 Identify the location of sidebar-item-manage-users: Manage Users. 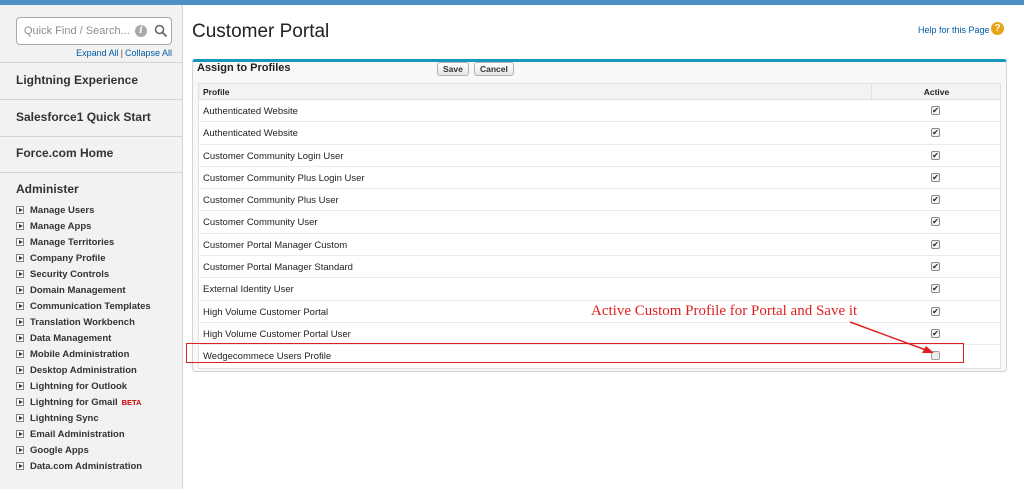
(83, 210).